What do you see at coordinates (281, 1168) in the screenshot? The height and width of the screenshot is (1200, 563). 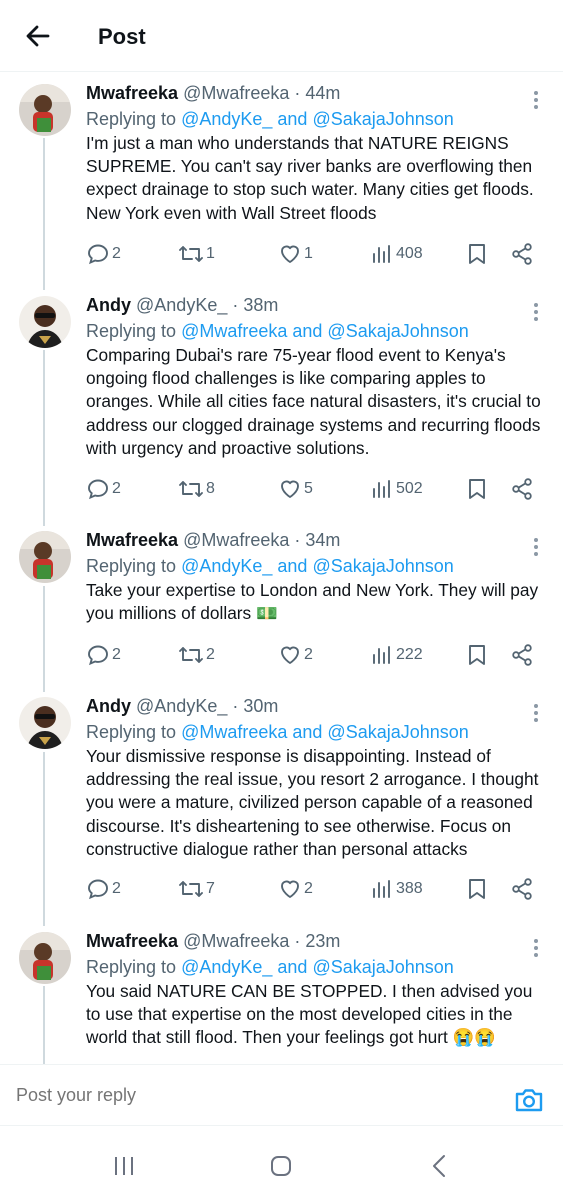 I see `home-icon` at bounding box center [281, 1168].